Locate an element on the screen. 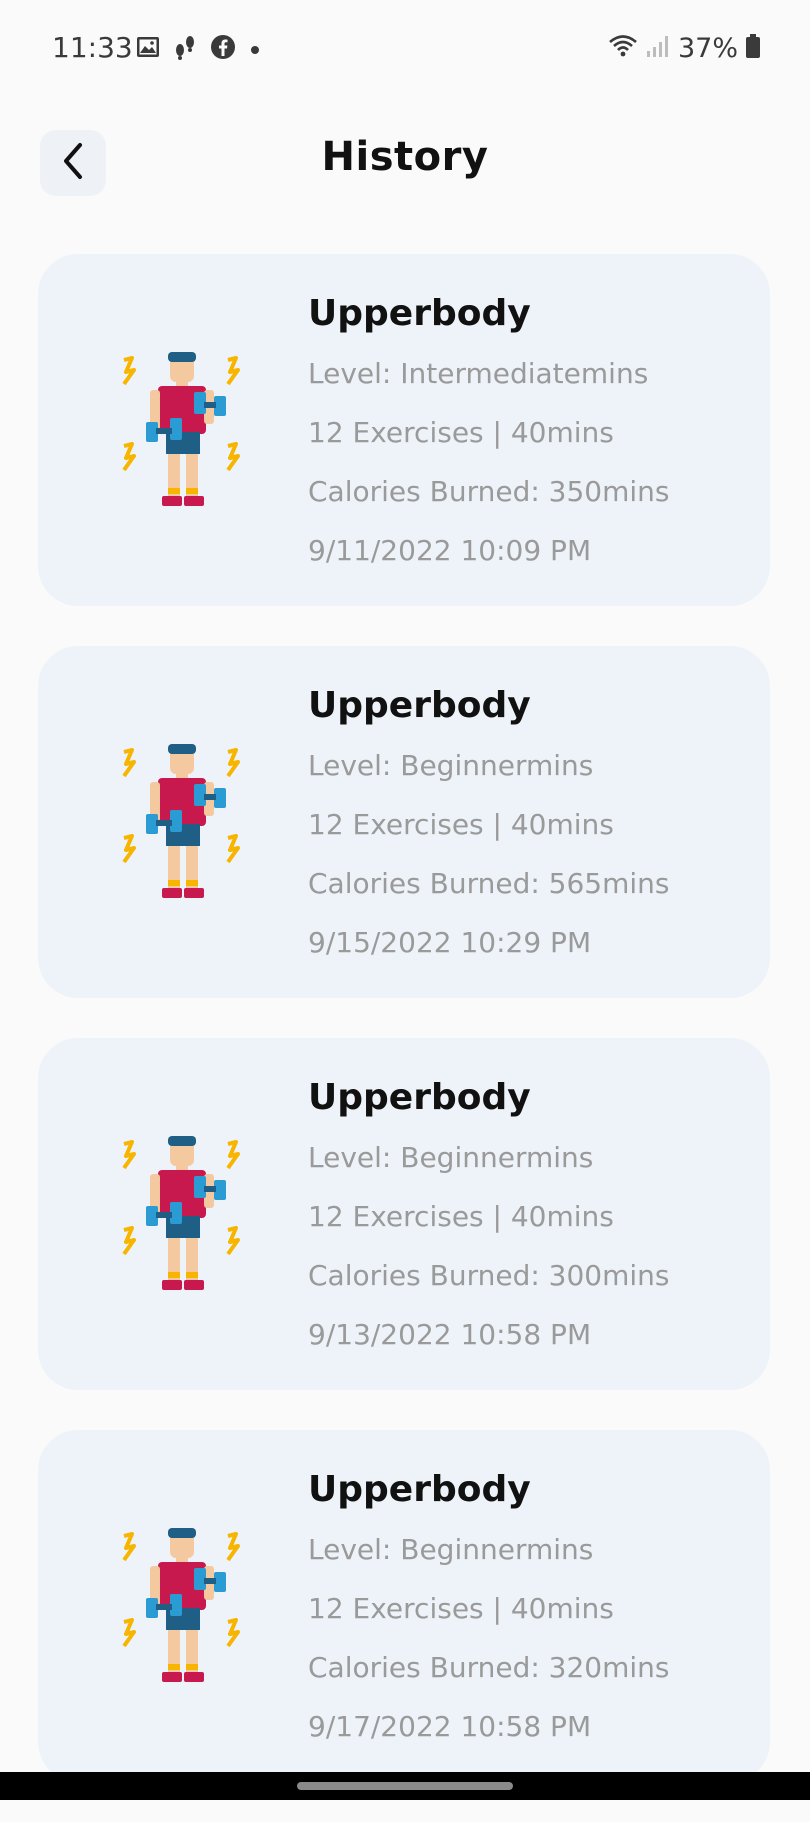 The image size is (810, 1822). status-notification-icons is located at coordinates (198, 49).